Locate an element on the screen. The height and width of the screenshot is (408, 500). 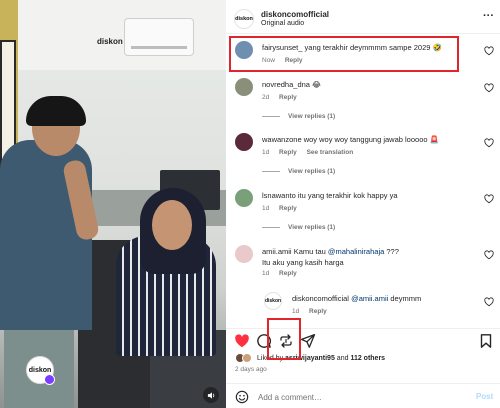
emoji-icon is located at coordinates (242, 397).